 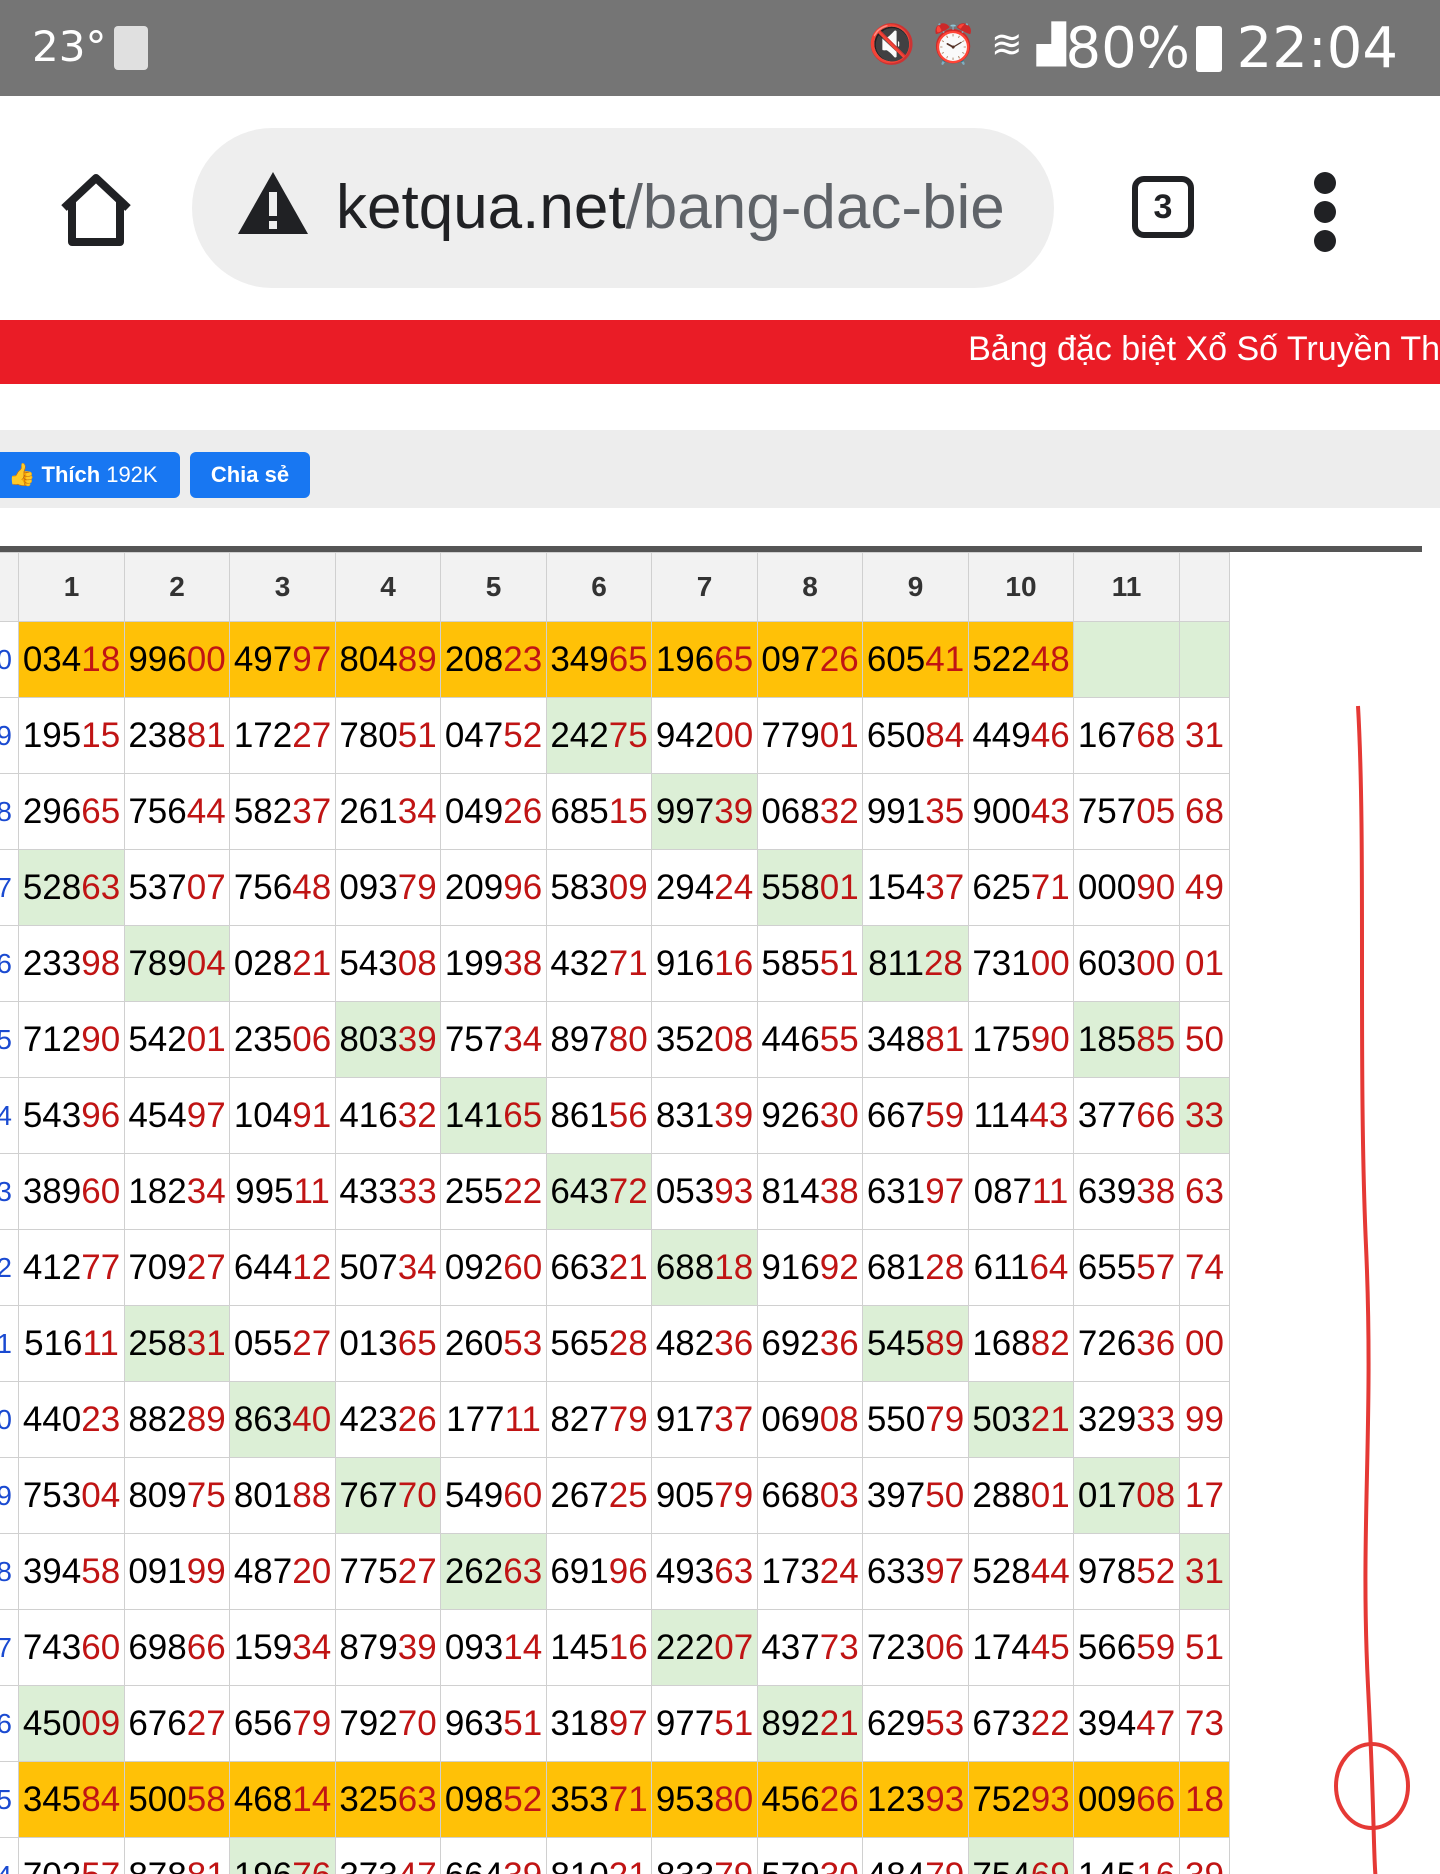 What do you see at coordinates (1204, 1115) in the screenshot?
I see `result-cell: 33` at bounding box center [1204, 1115].